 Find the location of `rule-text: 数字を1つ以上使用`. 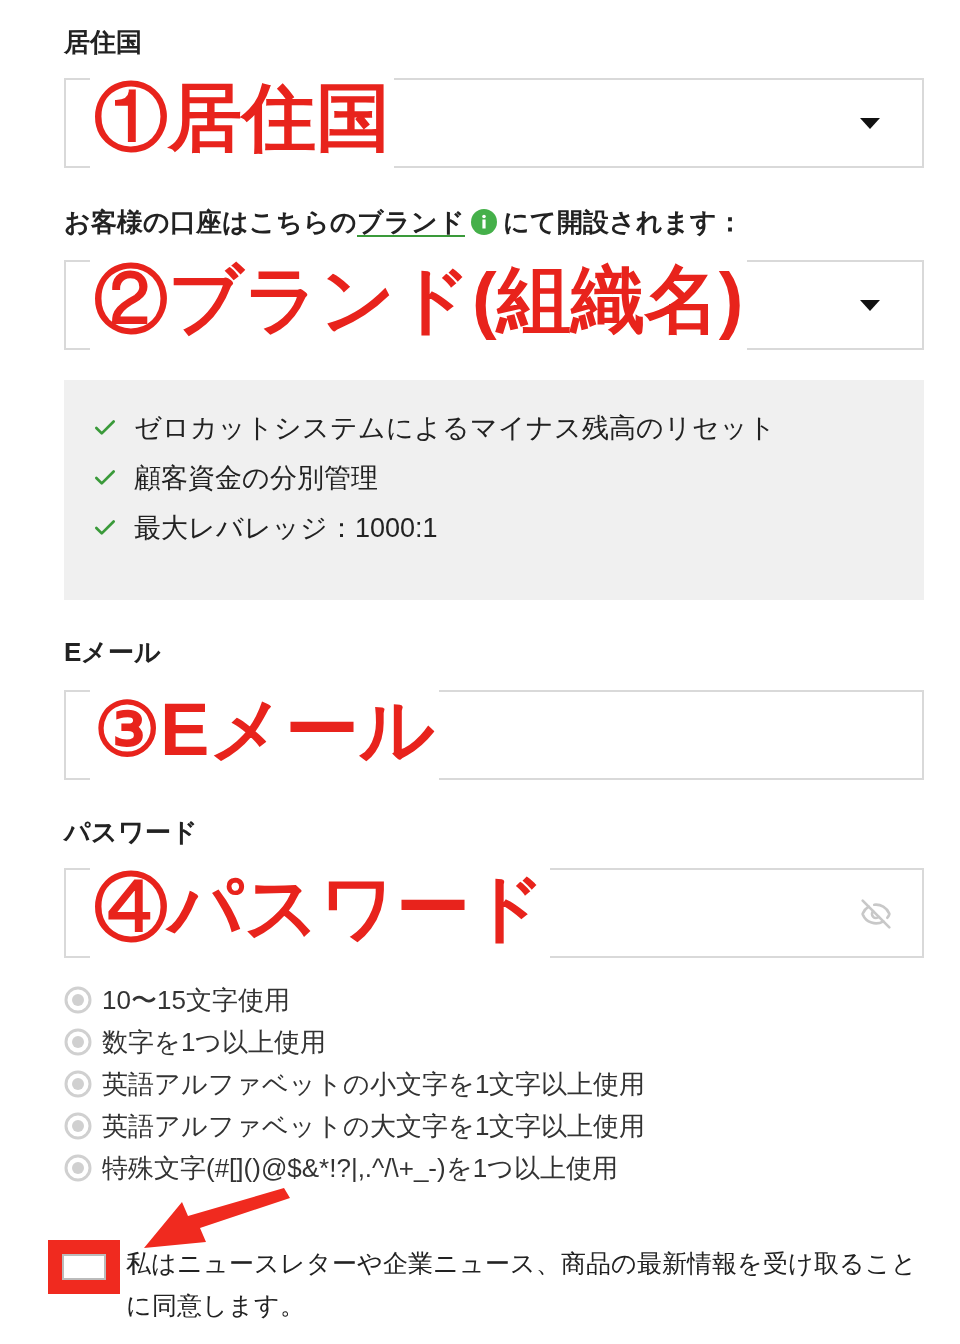

rule-text: 数字を1つ以上使用 is located at coordinates (214, 1042).